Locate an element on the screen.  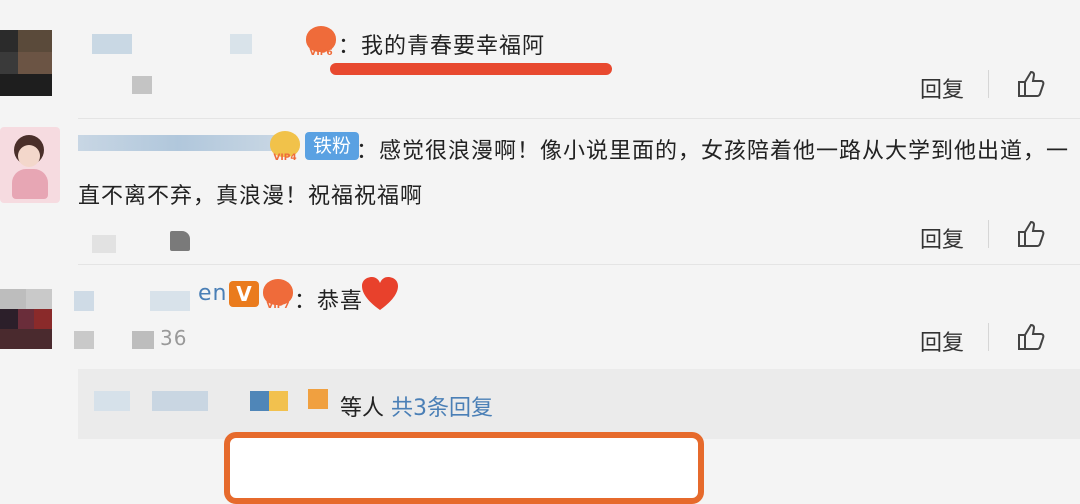
verified-badge: V is located at coordinates (244, 294).